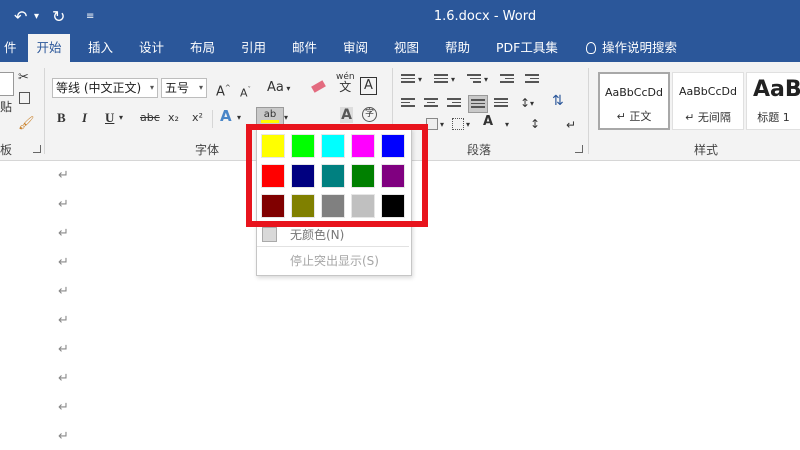 The image size is (800, 450). What do you see at coordinates (109, 118) in the screenshot?
I see `underline-icon: U` at bounding box center [109, 118].